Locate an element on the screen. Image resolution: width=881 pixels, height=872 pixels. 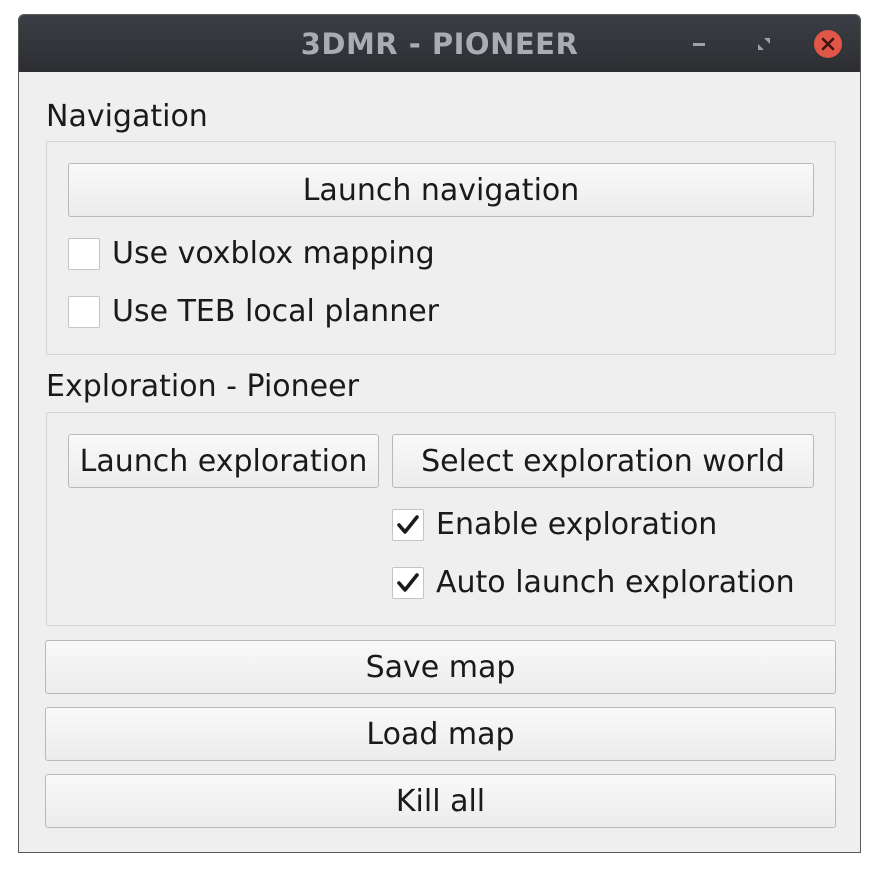
enable-exploration-checkbox is located at coordinates (408, 524).